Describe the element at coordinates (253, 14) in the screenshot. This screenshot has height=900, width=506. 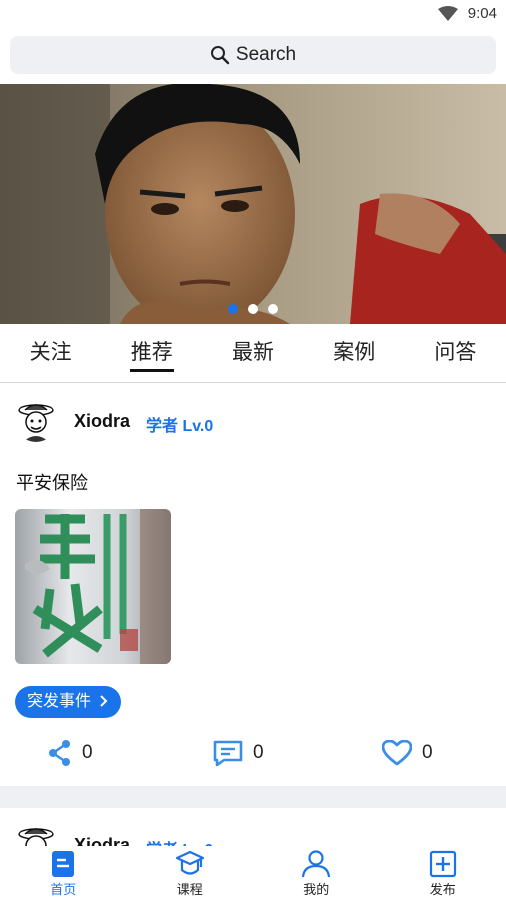
I see `status-bar: 9:04` at that location.